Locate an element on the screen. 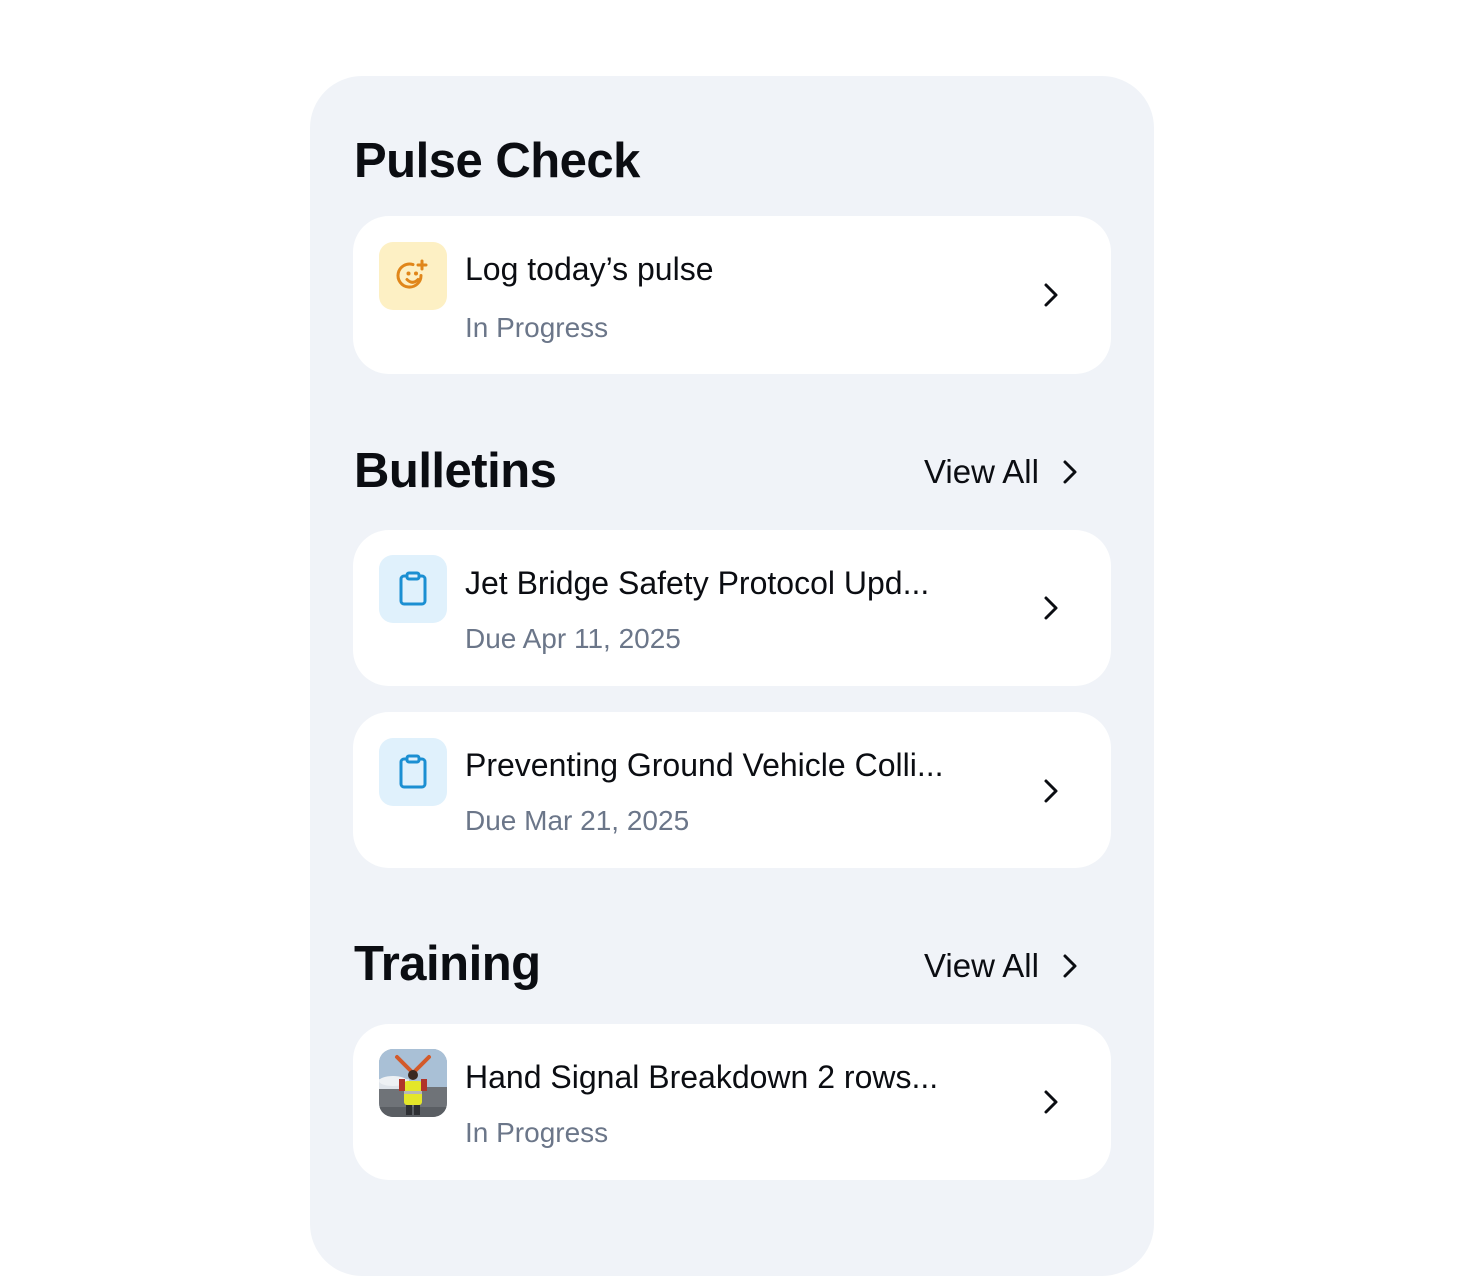 Image resolution: width=1464 pixels, height=1276 pixels. bulletin-due-date: Due Apr 11, 2025 is located at coordinates (573, 638).